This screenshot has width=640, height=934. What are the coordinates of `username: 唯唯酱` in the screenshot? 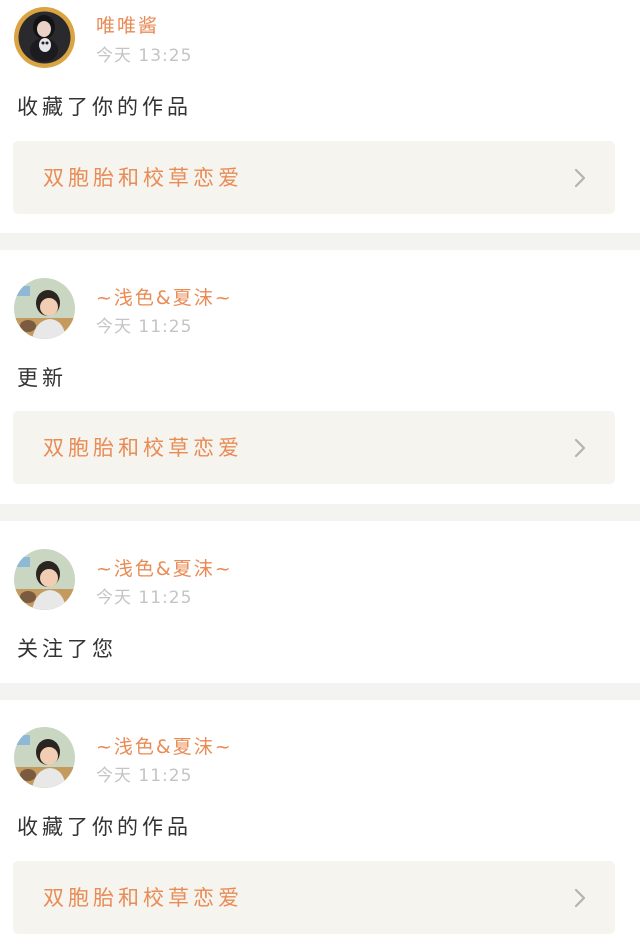 It's located at (127, 26).